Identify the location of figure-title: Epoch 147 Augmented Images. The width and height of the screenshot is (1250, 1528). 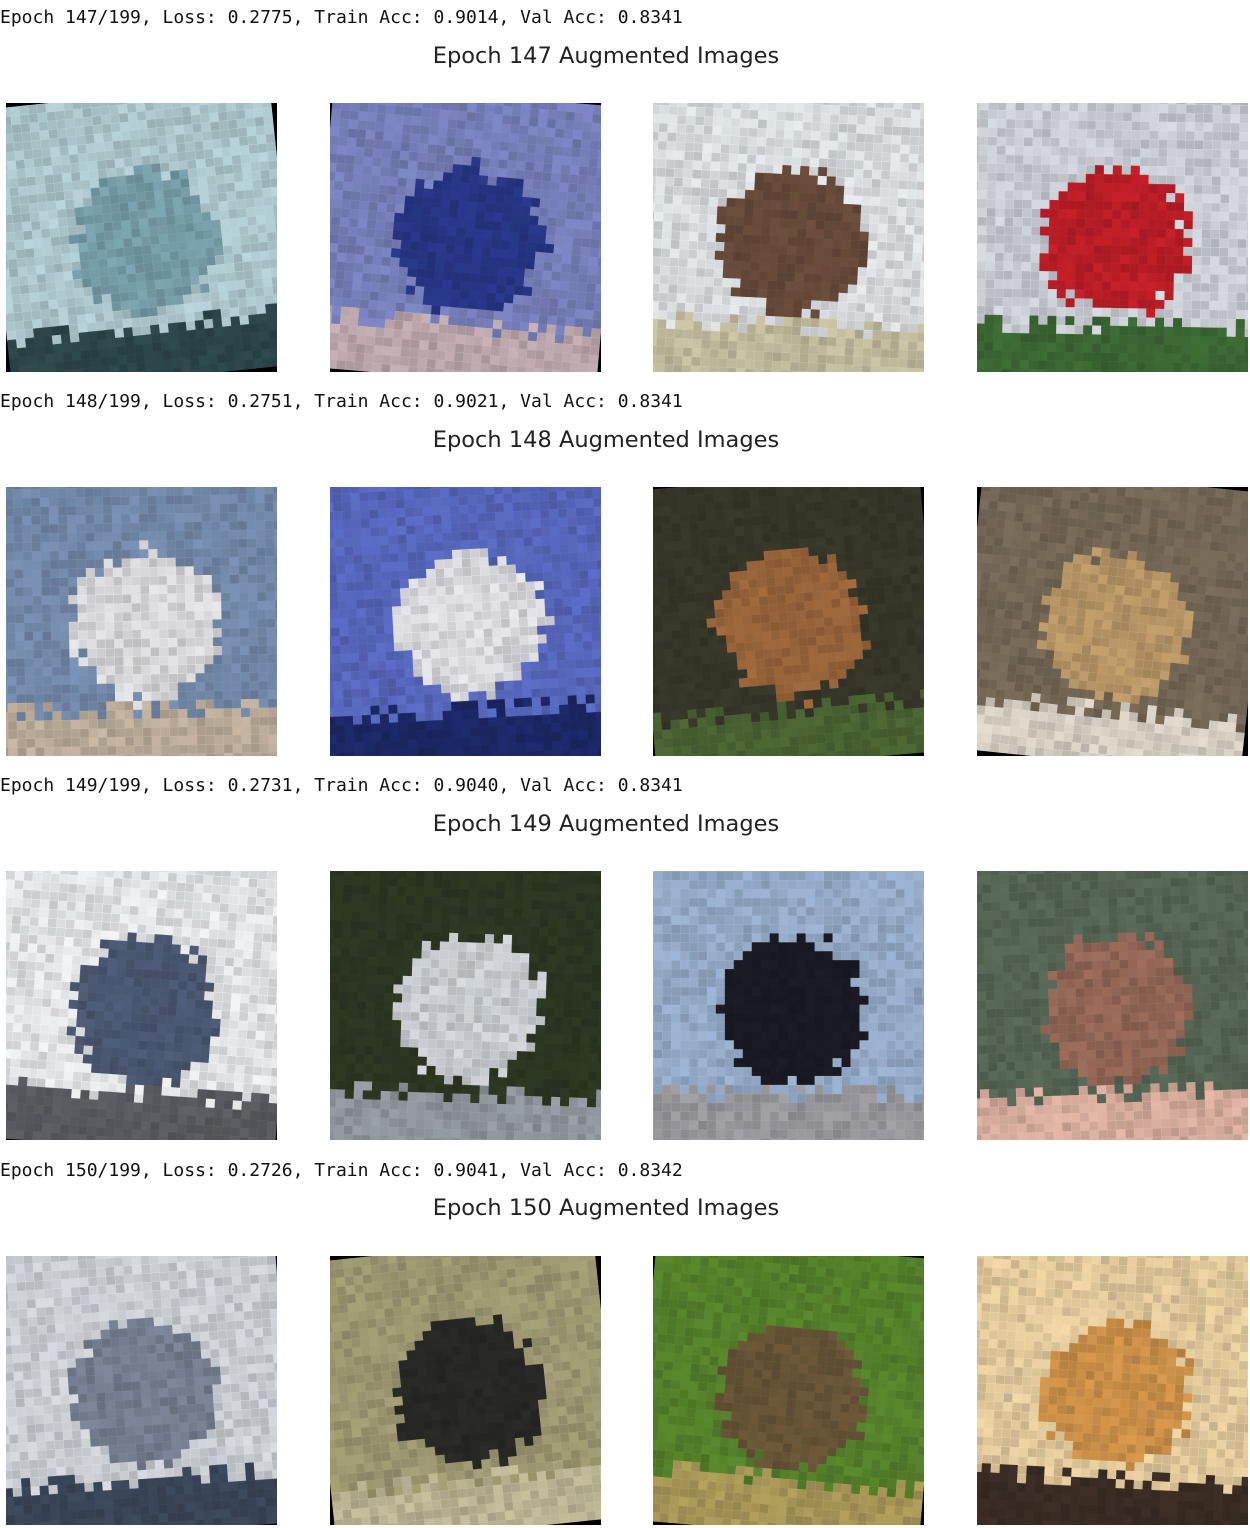
(606, 56).